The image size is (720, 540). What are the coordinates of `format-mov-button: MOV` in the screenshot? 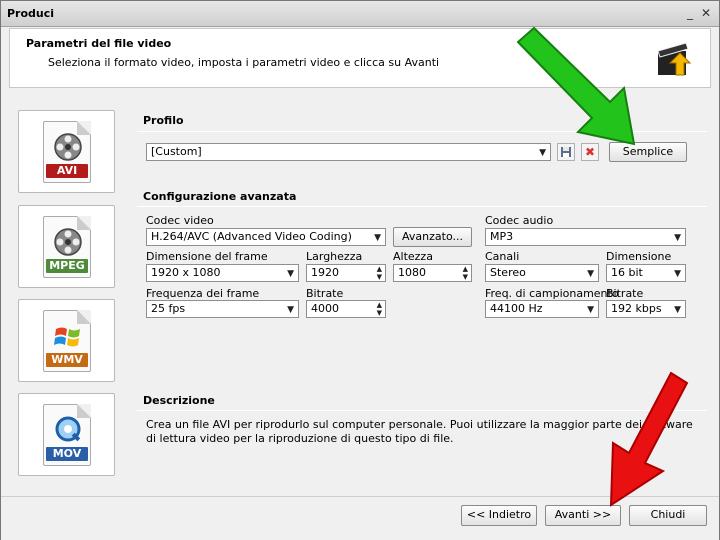 It's located at (66, 434).